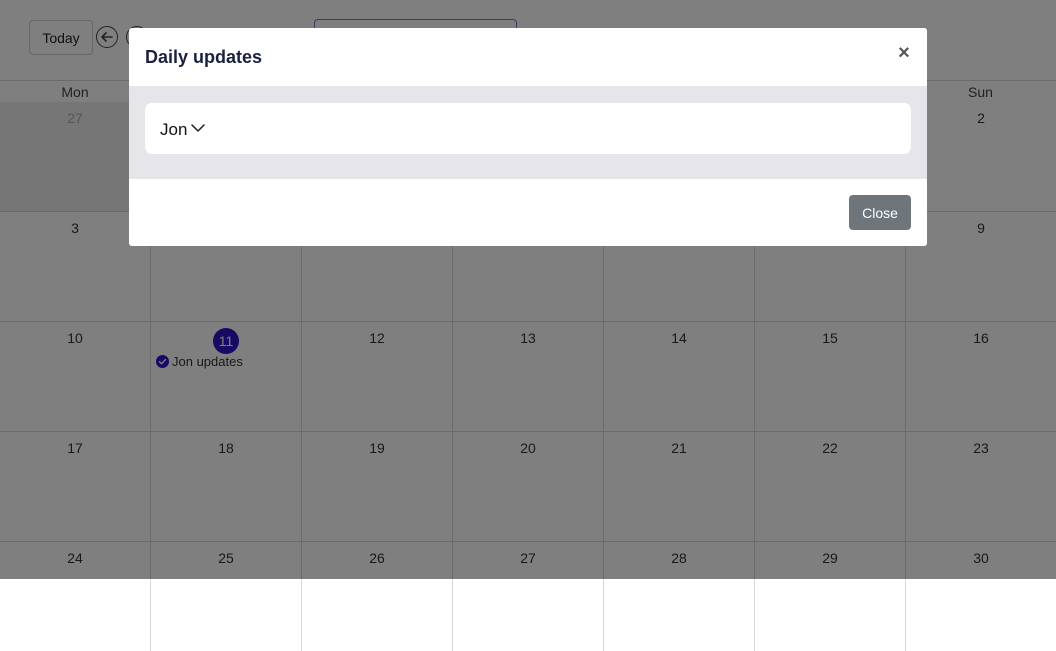  I want to click on selected-user: Jon, so click(174, 129).